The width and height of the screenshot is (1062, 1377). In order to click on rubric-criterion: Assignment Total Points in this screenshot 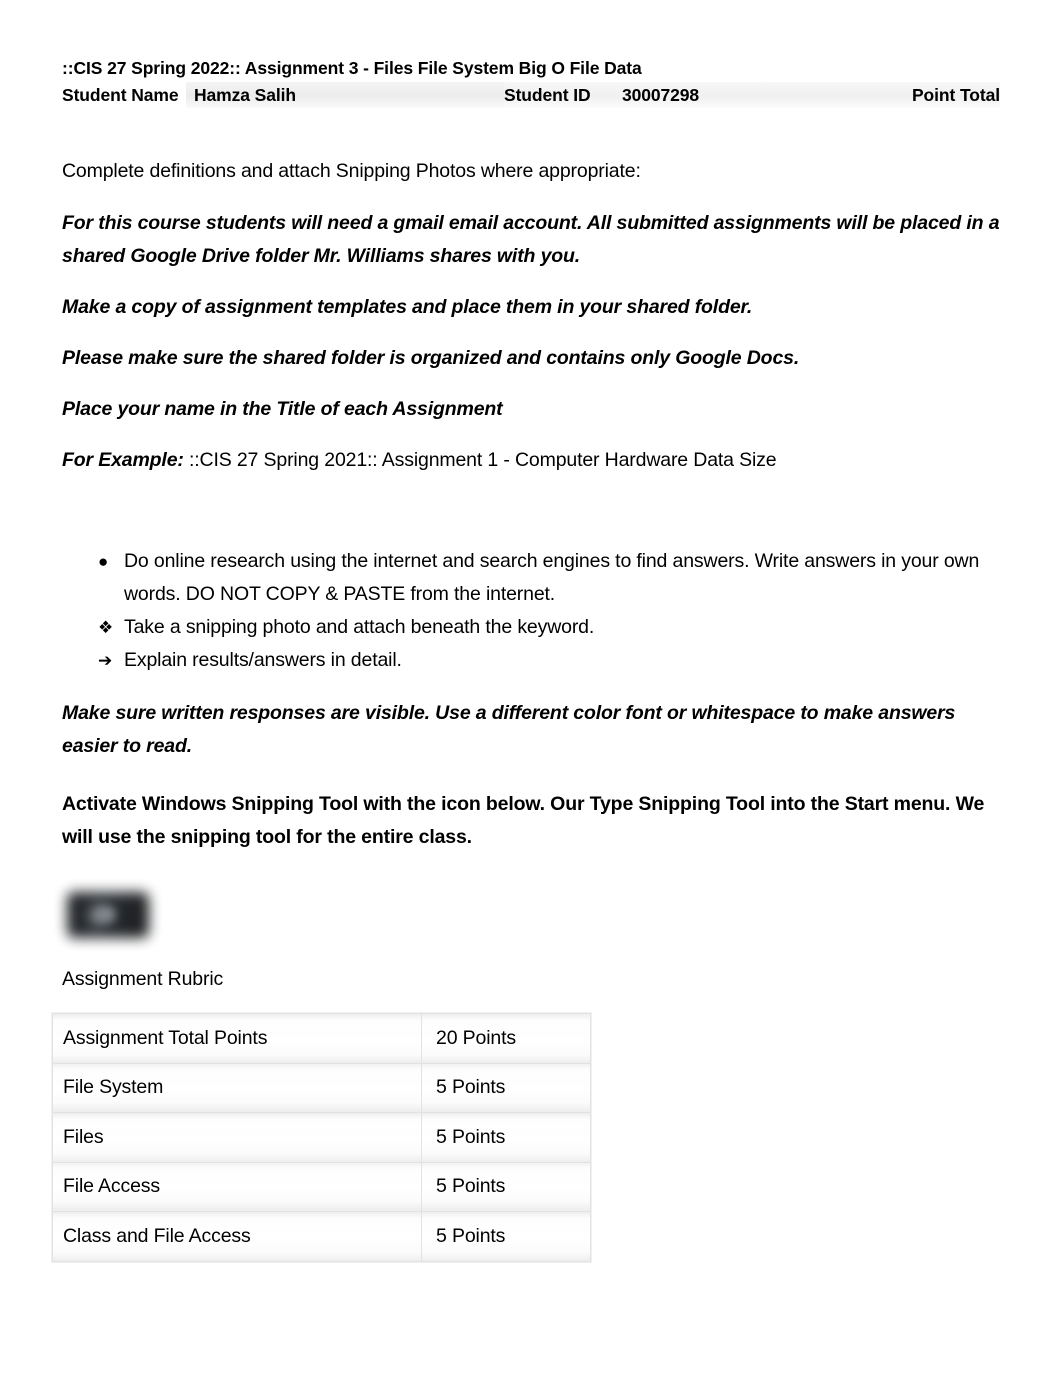, I will do `click(237, 1038)`.